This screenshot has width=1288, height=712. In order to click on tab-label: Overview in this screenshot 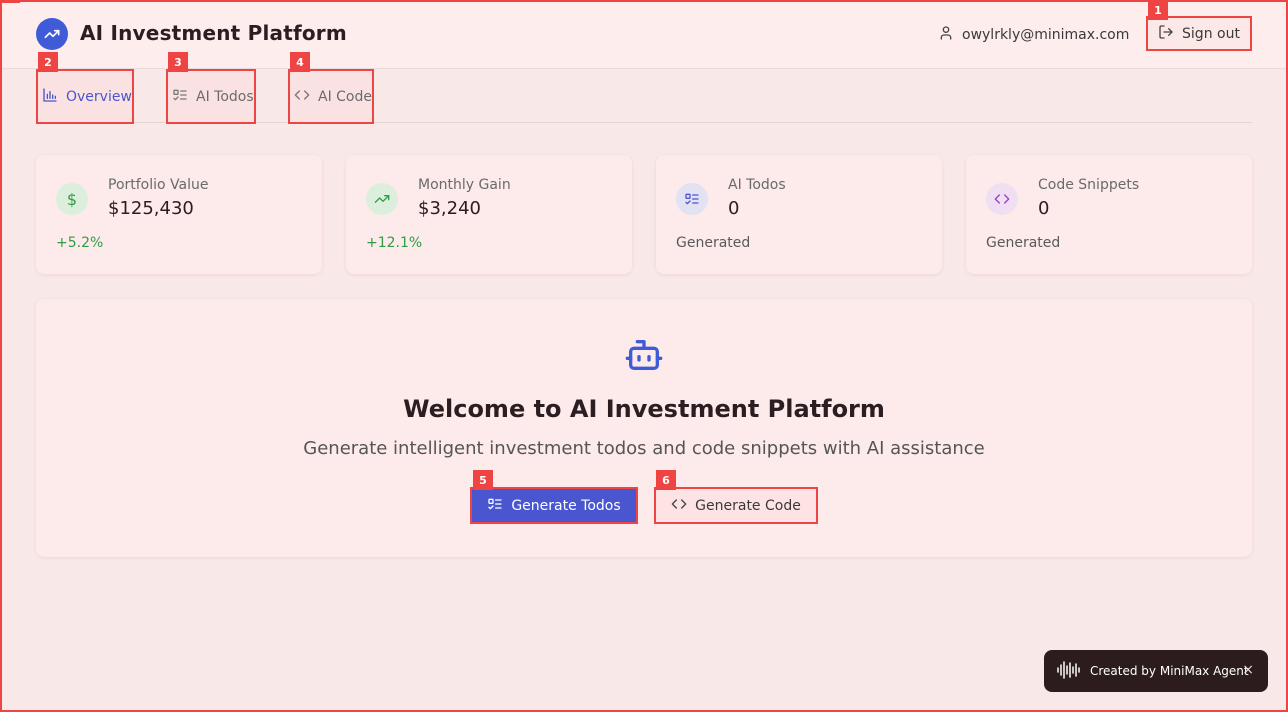, I will do `click(99, 96)`.